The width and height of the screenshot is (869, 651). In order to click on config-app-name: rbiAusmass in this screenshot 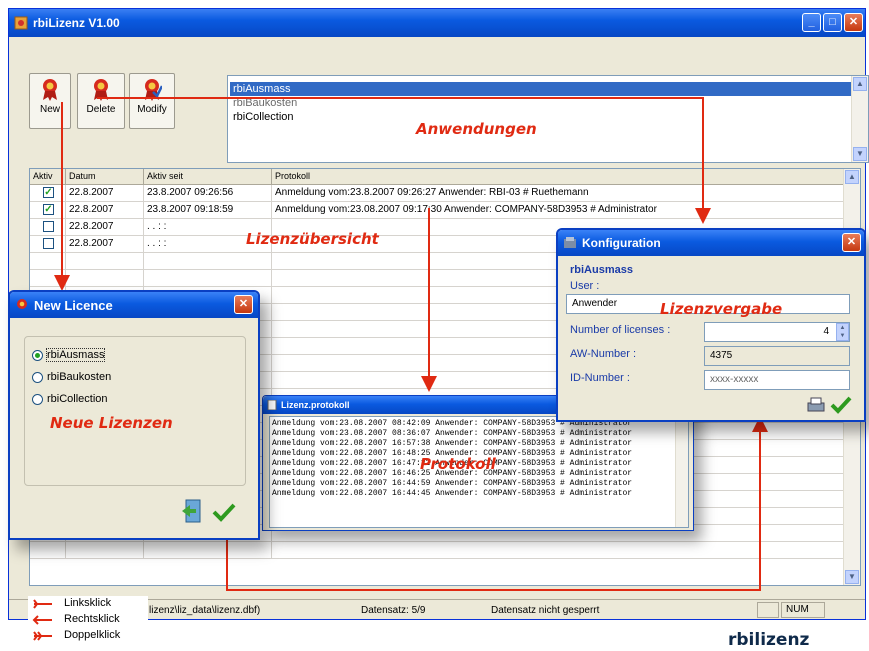, I will do `click(601, 270)`.